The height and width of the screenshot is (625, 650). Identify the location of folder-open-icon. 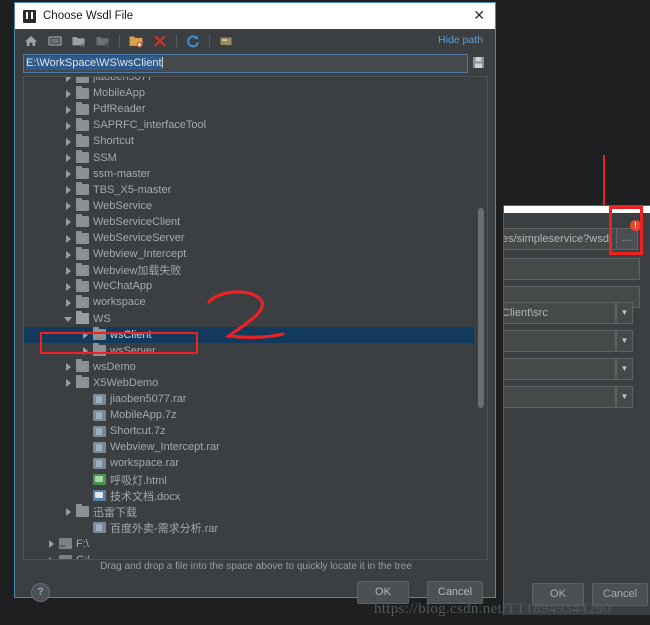
(82, 317).